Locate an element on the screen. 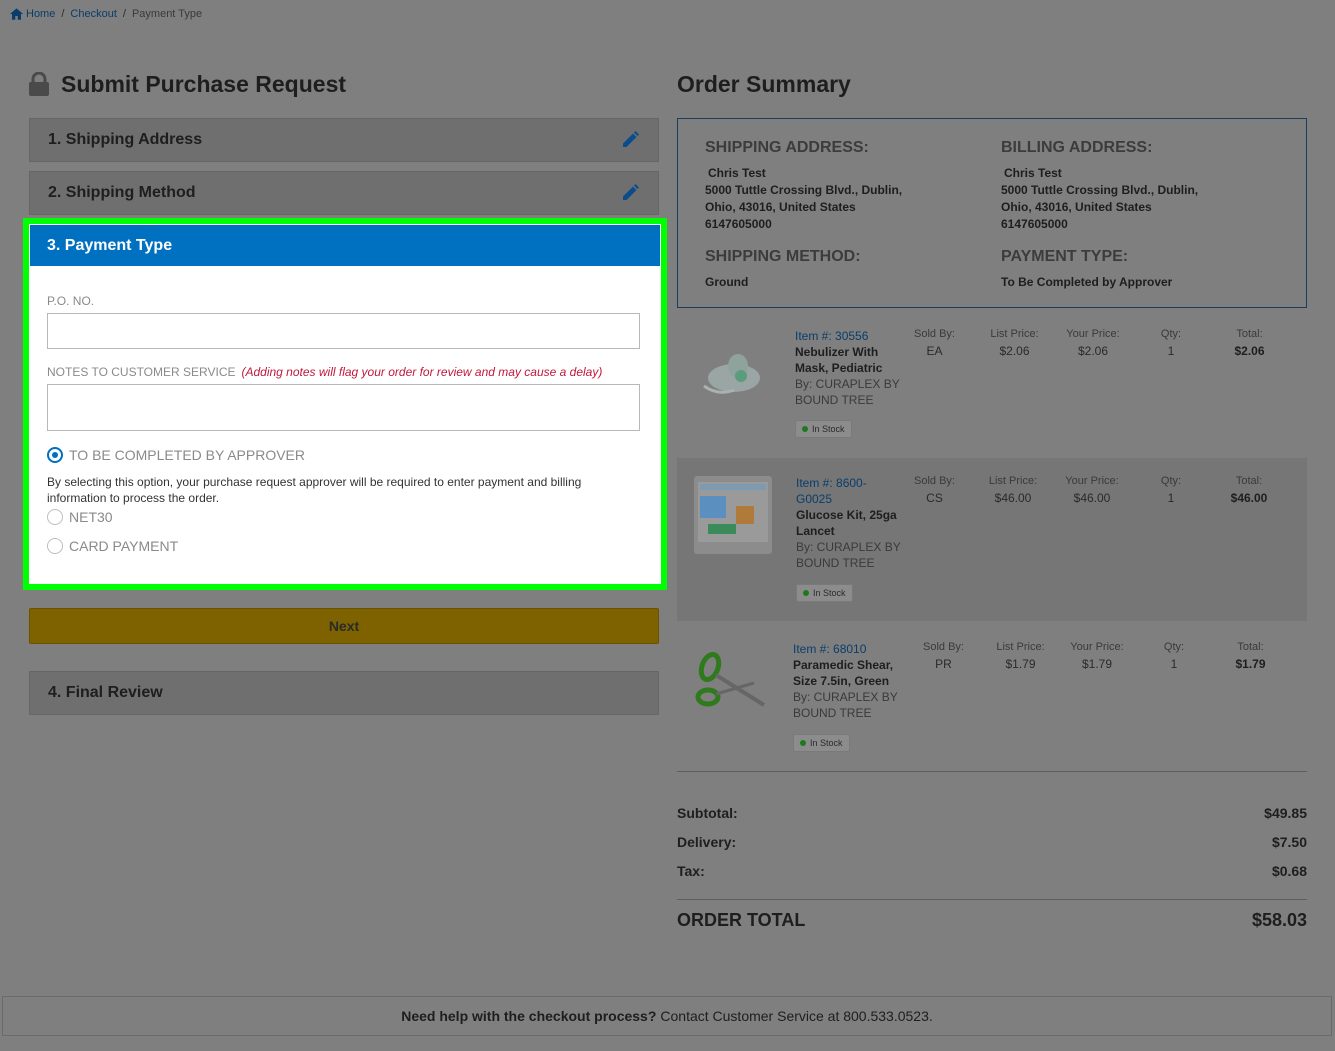 The height and width of the screenshot is (1051, 1335). sold-by-col: Sold By: EA is located at coordinates (934, 343).